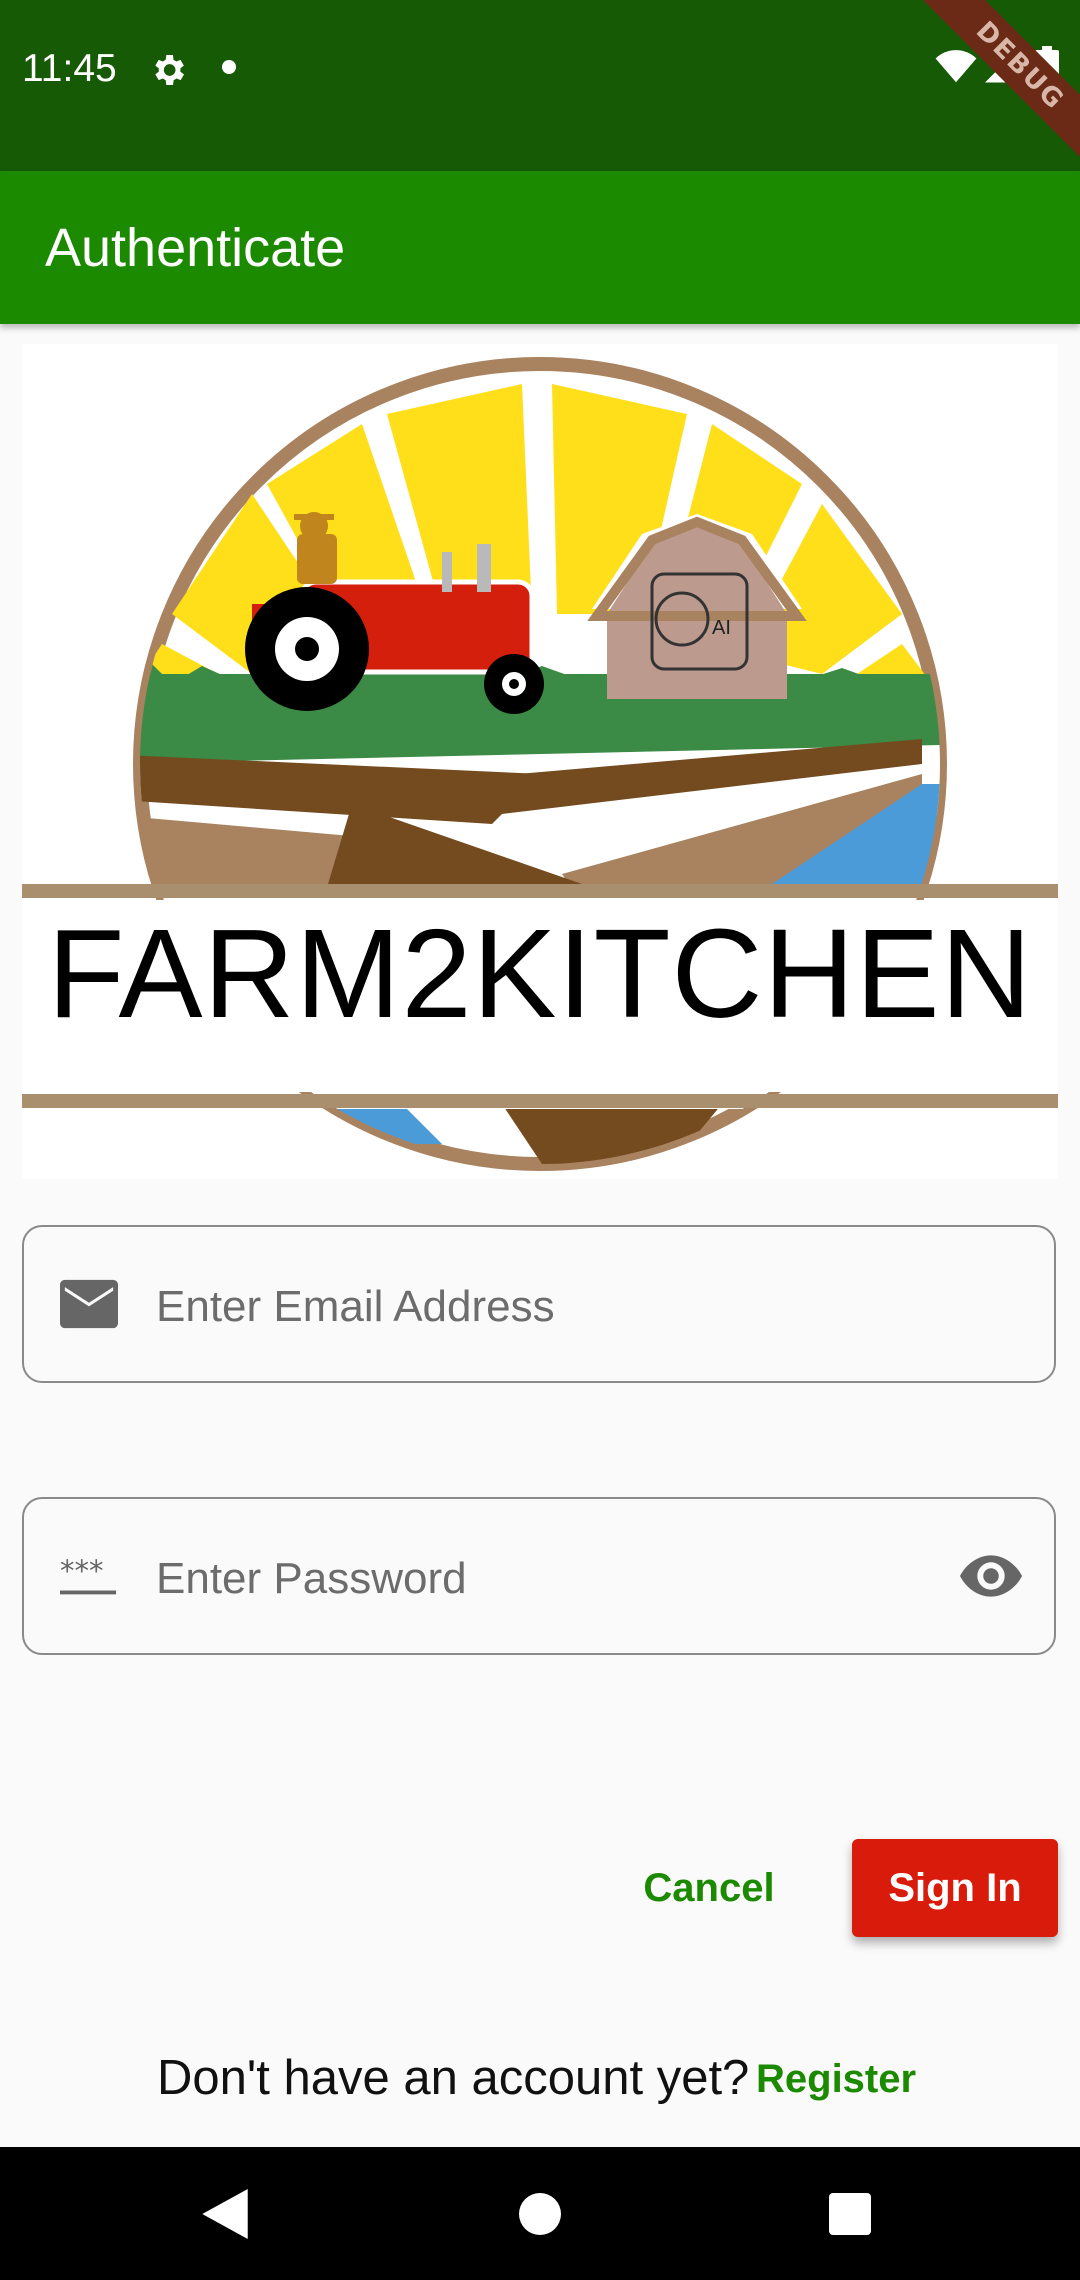  Describe the element at coordinates (721, 628) in the screenshot. I see `ai-badge-text: AI` at that location.